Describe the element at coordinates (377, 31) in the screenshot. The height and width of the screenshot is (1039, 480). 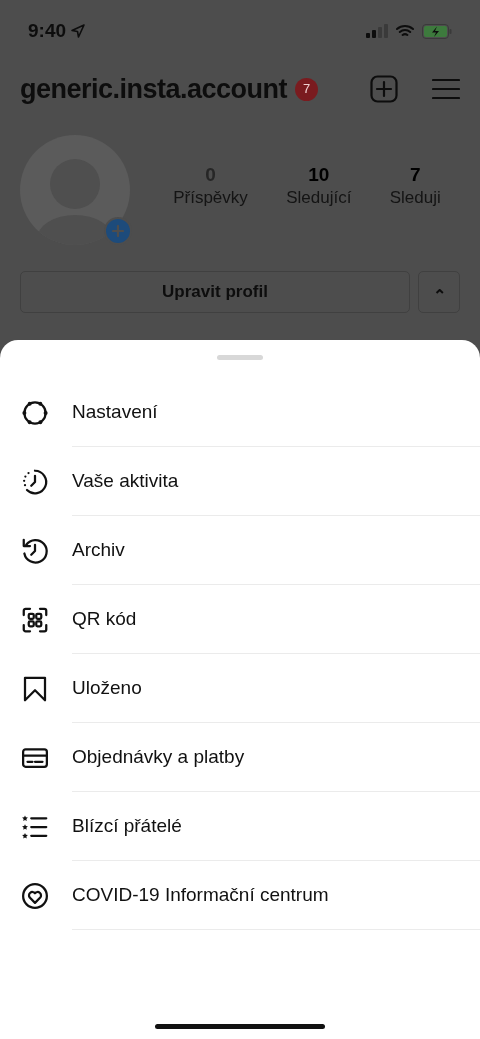
I see `signal-icon` at that location.